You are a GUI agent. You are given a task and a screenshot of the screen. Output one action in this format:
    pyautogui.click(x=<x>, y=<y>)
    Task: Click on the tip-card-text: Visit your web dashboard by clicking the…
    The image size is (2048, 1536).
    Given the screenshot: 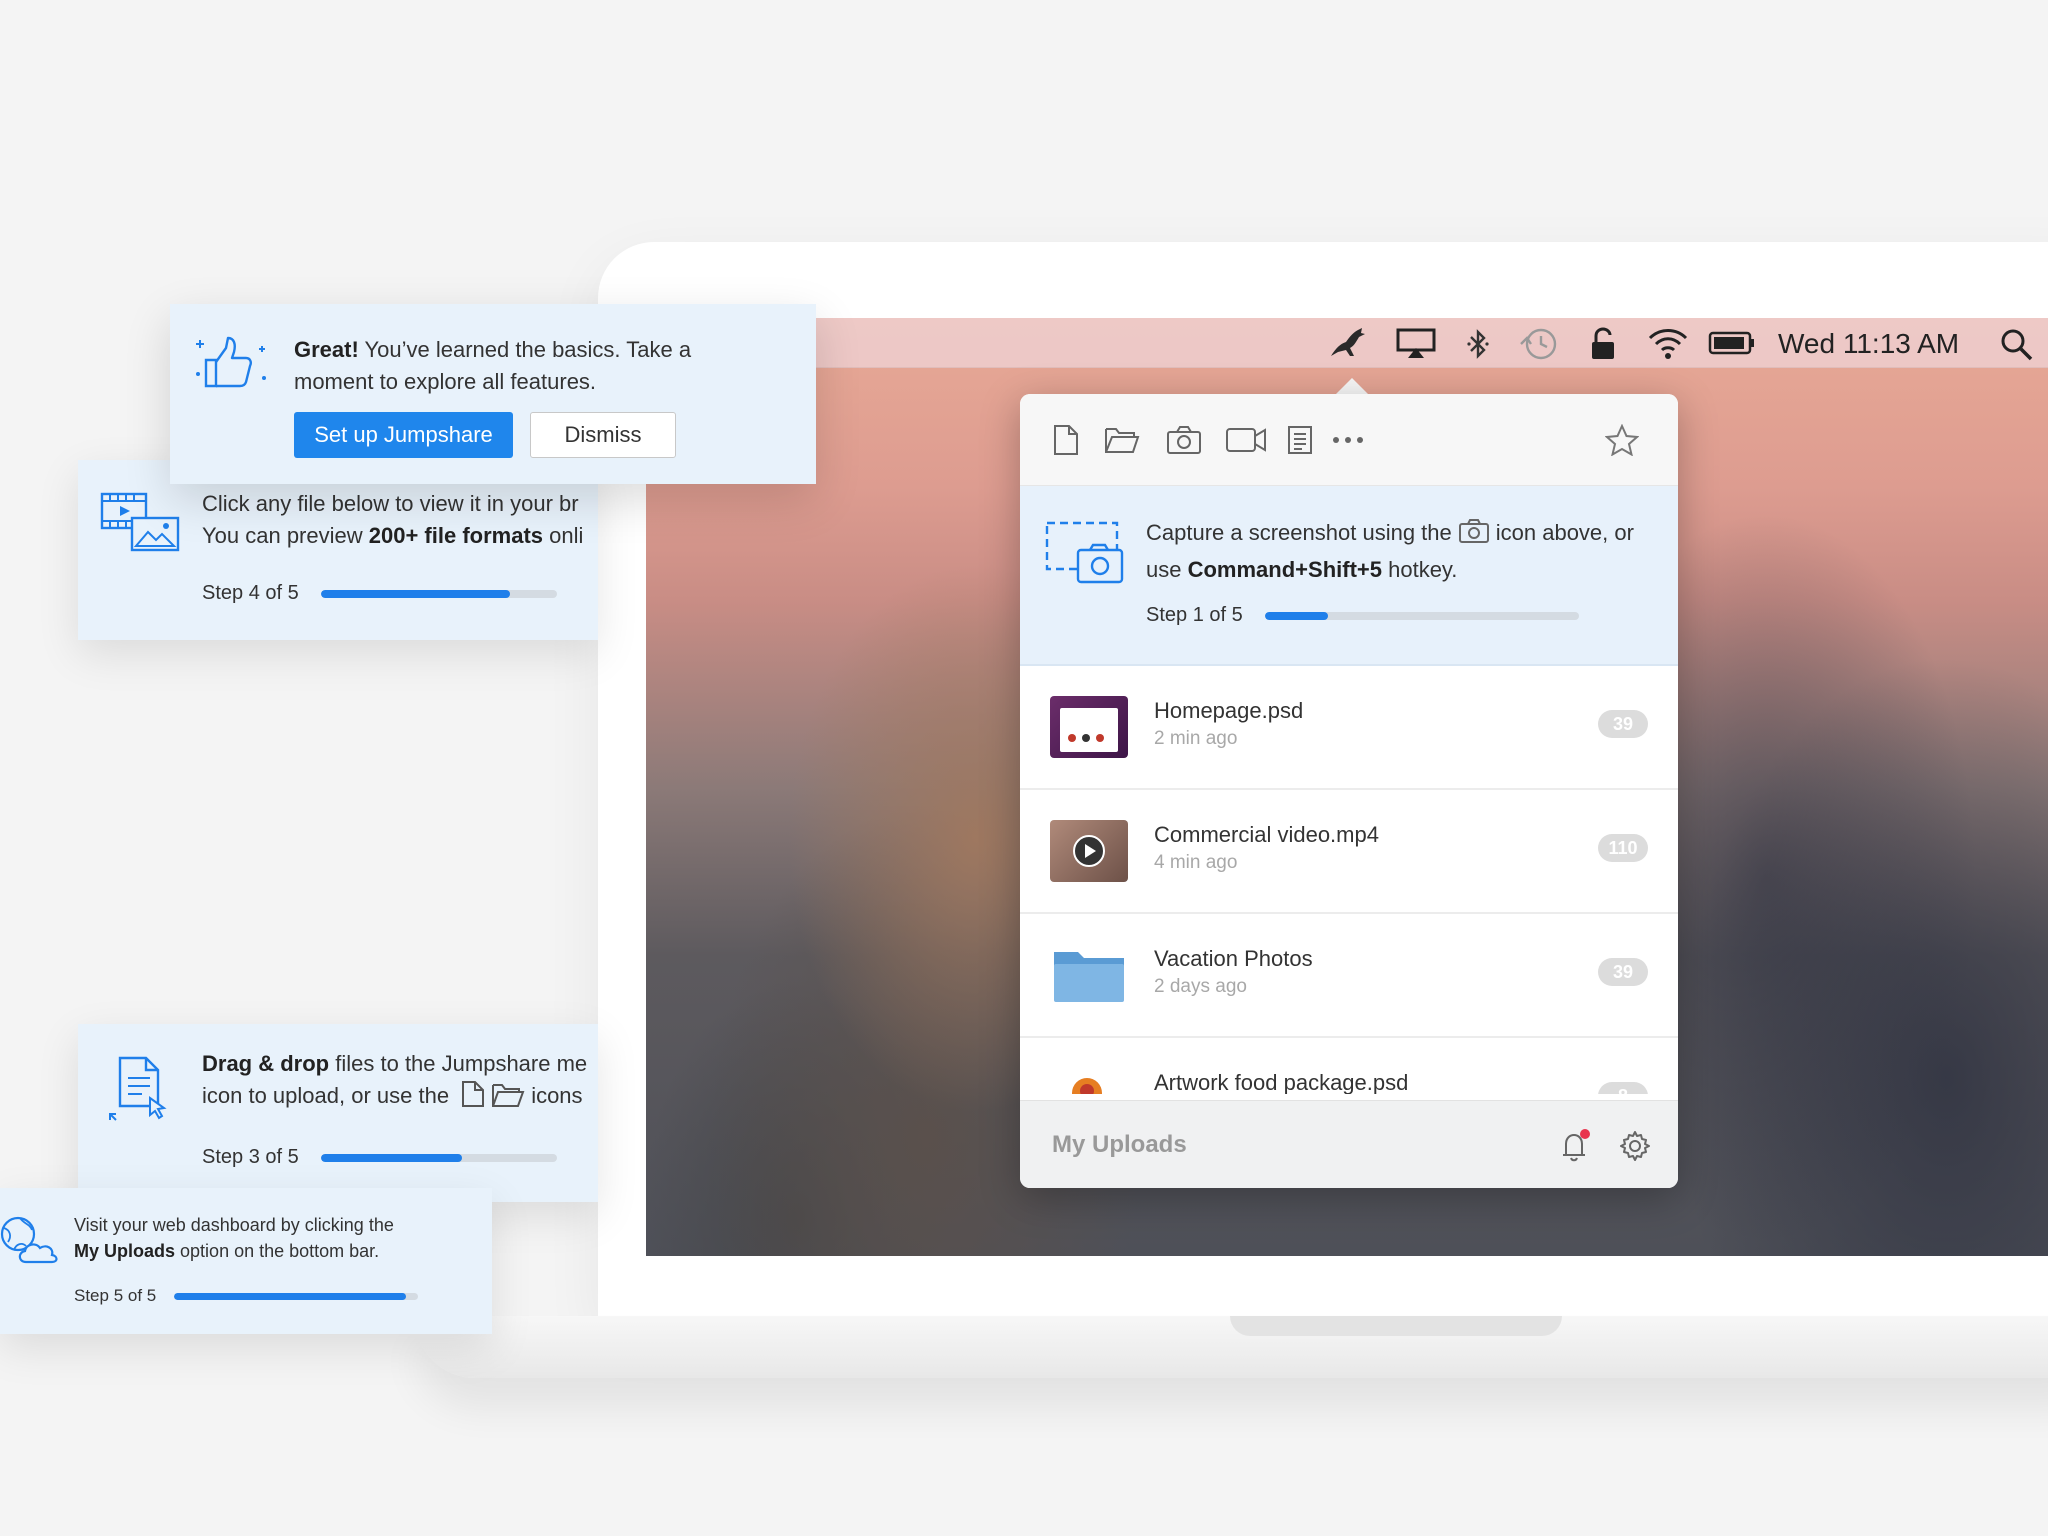 What is the action you would take?
    pyautogui.click(x=234, y=1238)
    